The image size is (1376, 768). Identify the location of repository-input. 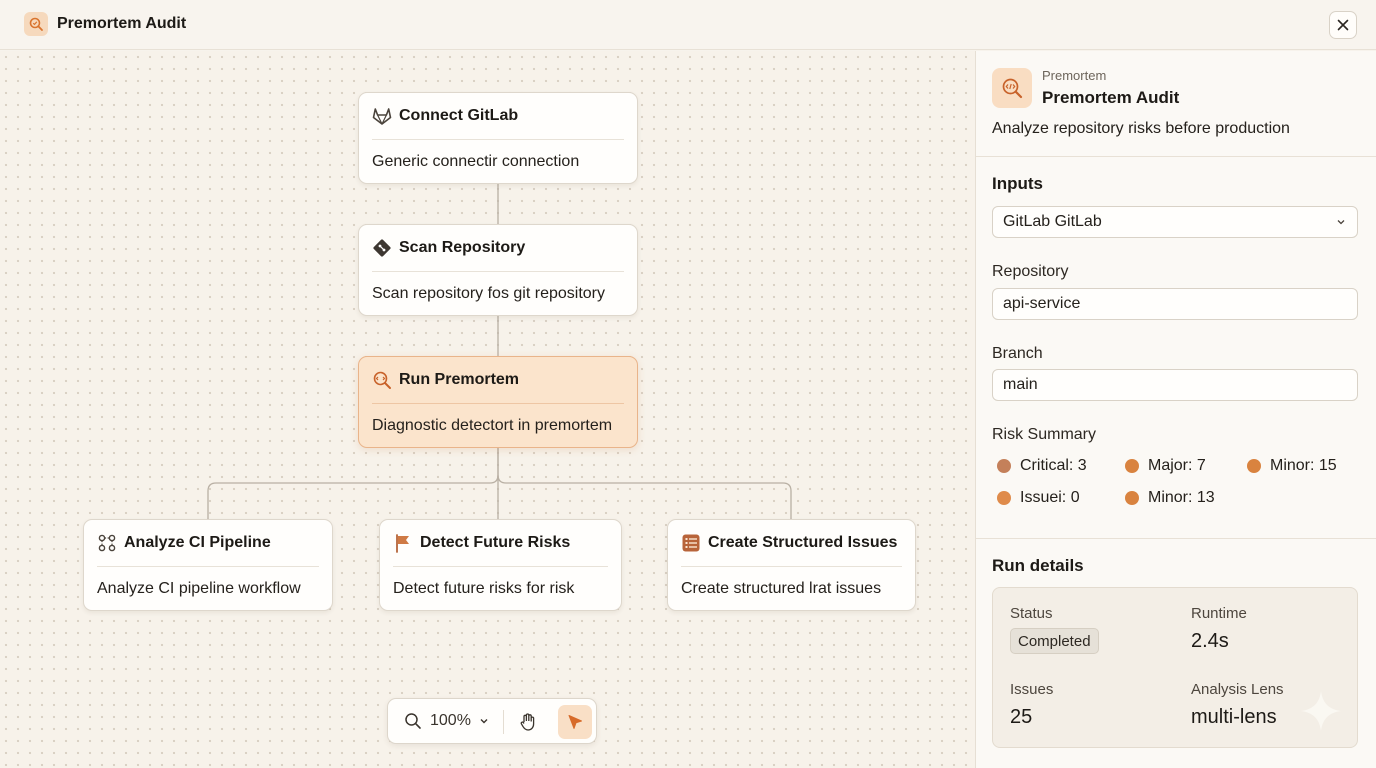
(1175, 304).